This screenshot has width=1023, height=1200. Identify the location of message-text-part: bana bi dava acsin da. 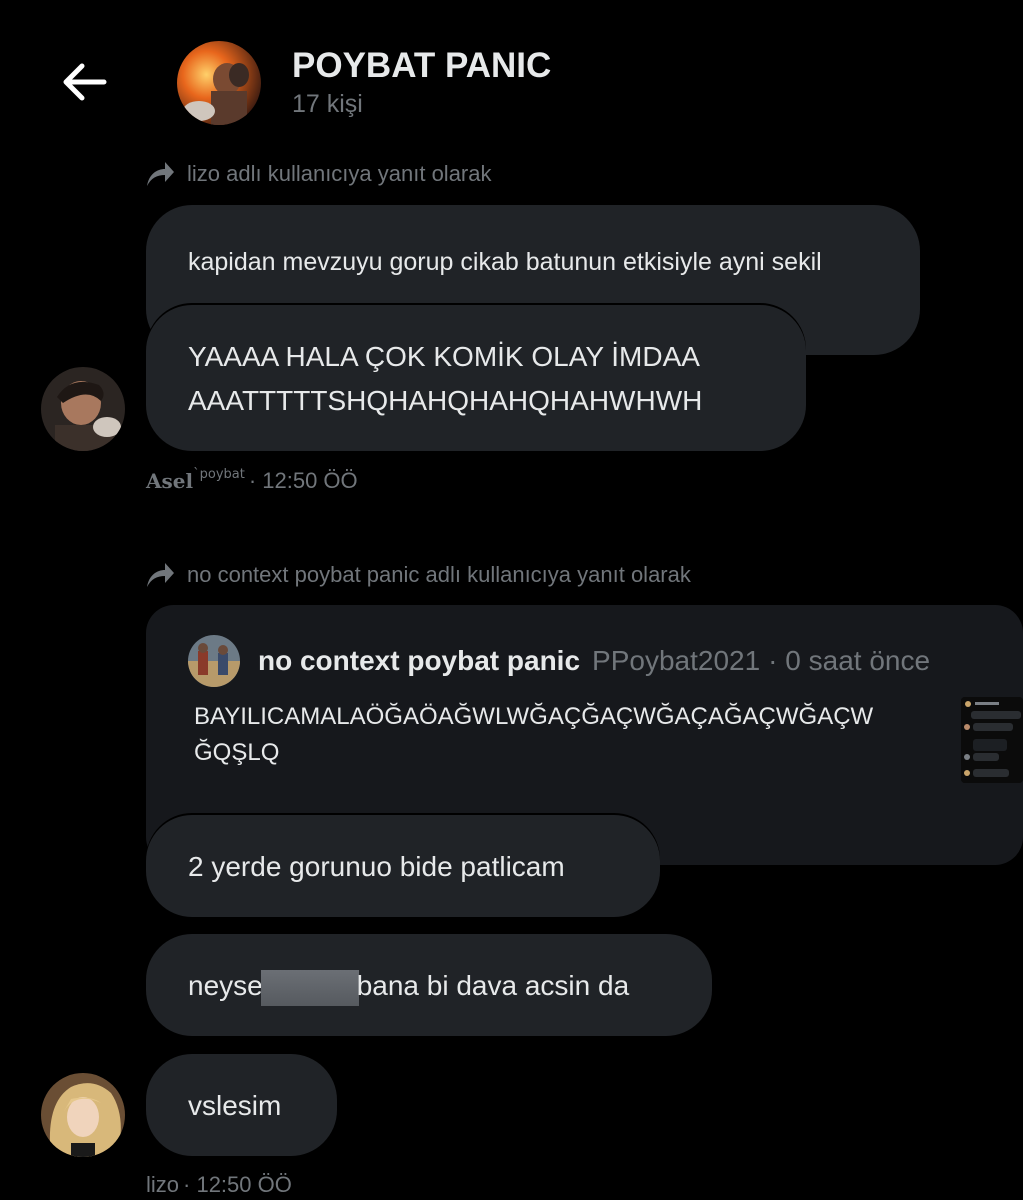
(493, 985).